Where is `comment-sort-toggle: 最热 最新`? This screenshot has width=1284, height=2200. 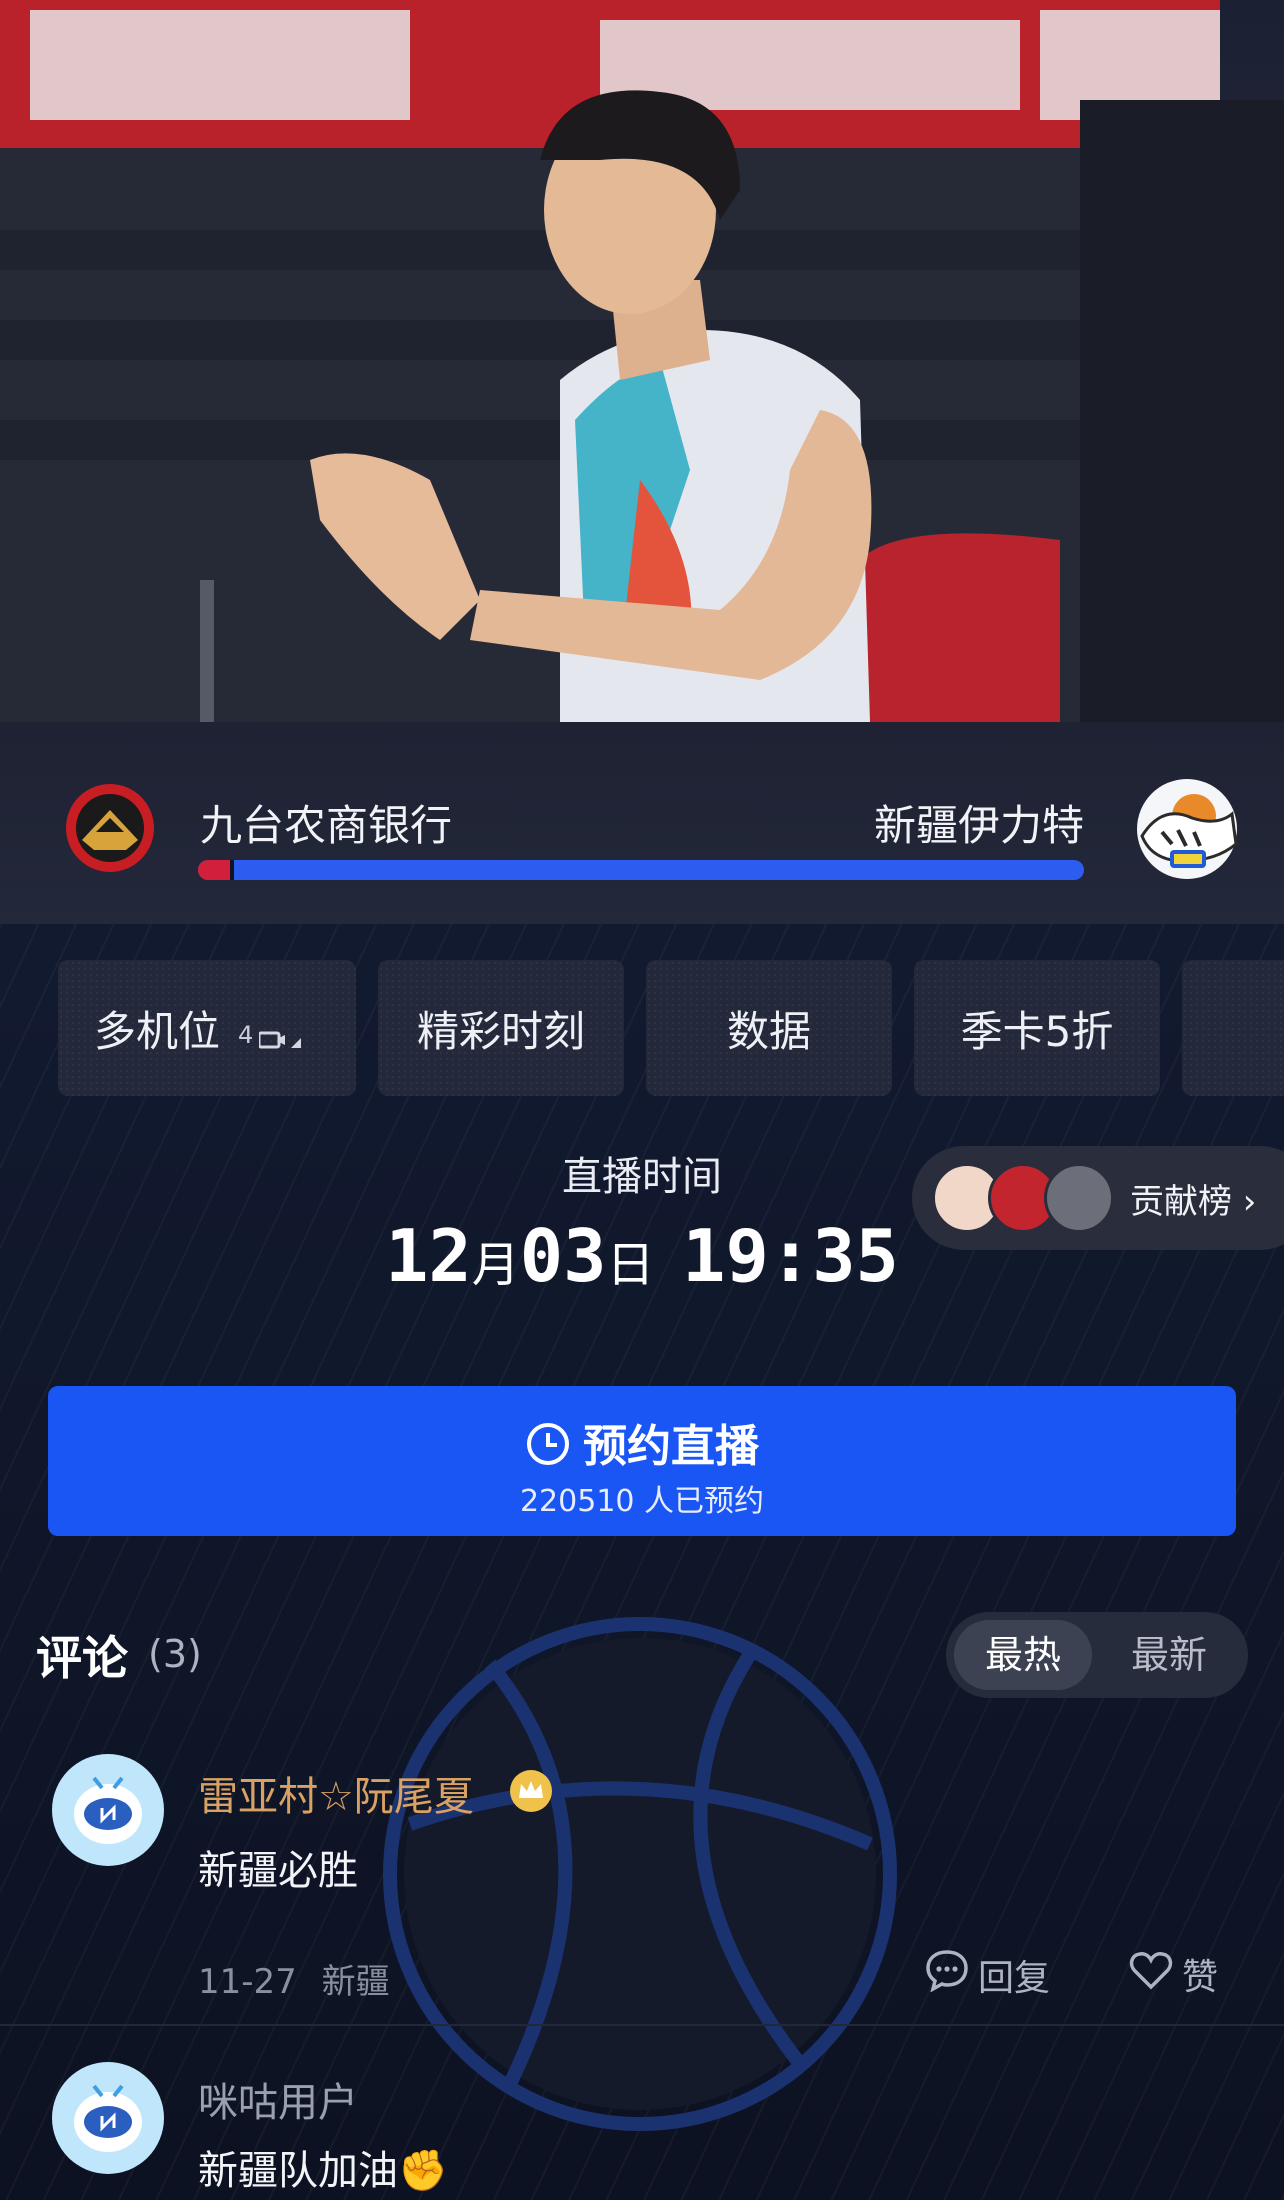
comment-sort-toggle: 最热 最新 is located at coordinates (1097, 1655).